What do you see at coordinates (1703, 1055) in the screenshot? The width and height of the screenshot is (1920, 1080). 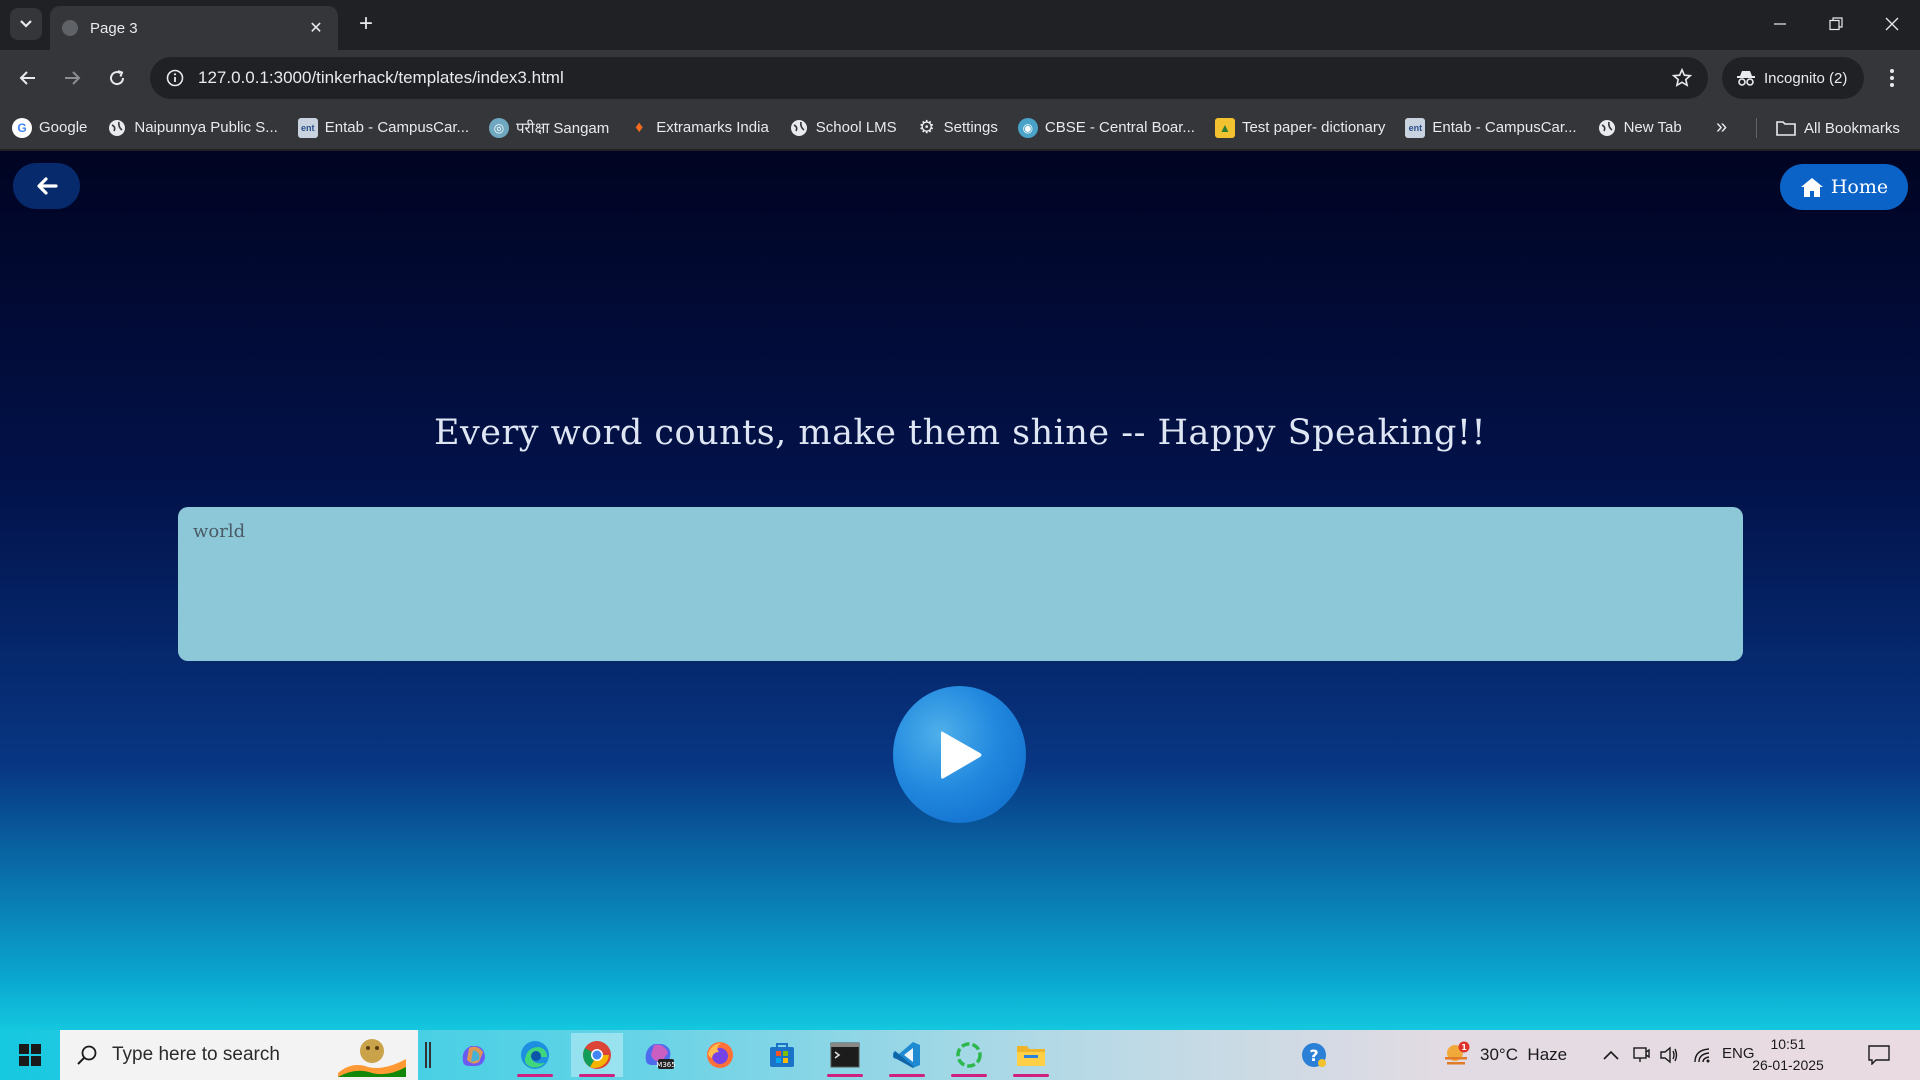 I see `network-button` at bounding box center [1703, 1055].